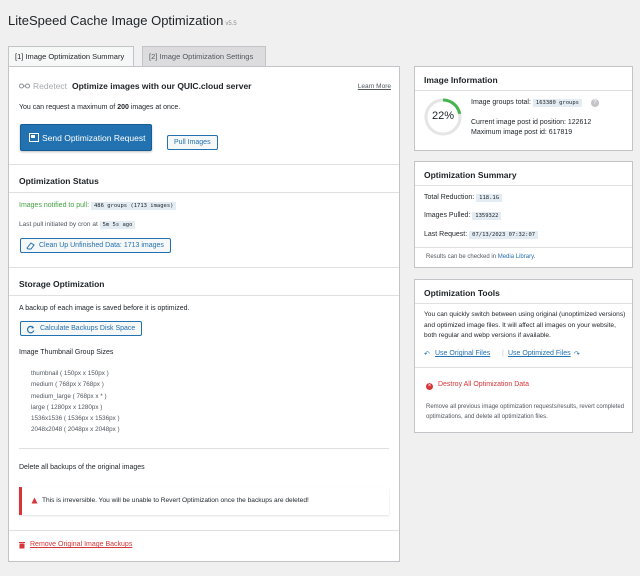  I want to click on pull-images-button: Pull Images, so click(192, 142).